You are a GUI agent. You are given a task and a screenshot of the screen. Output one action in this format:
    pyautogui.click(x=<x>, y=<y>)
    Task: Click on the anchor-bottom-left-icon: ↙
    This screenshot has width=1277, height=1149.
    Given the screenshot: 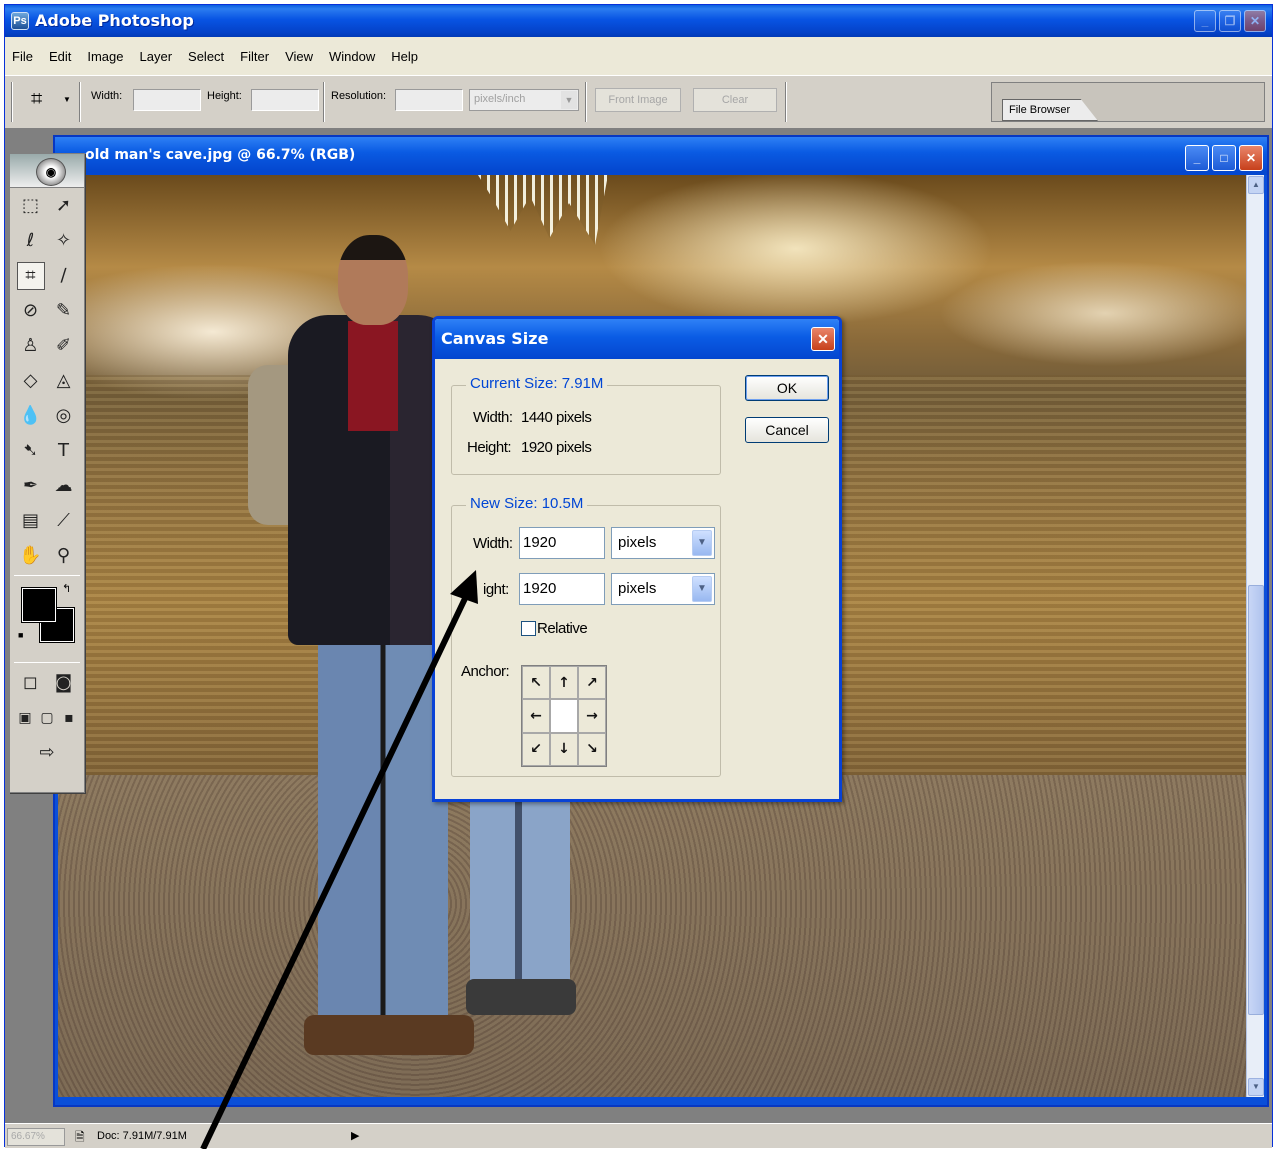 What is the action you would take?
    pyautogui.click(x=536, y=749)
    